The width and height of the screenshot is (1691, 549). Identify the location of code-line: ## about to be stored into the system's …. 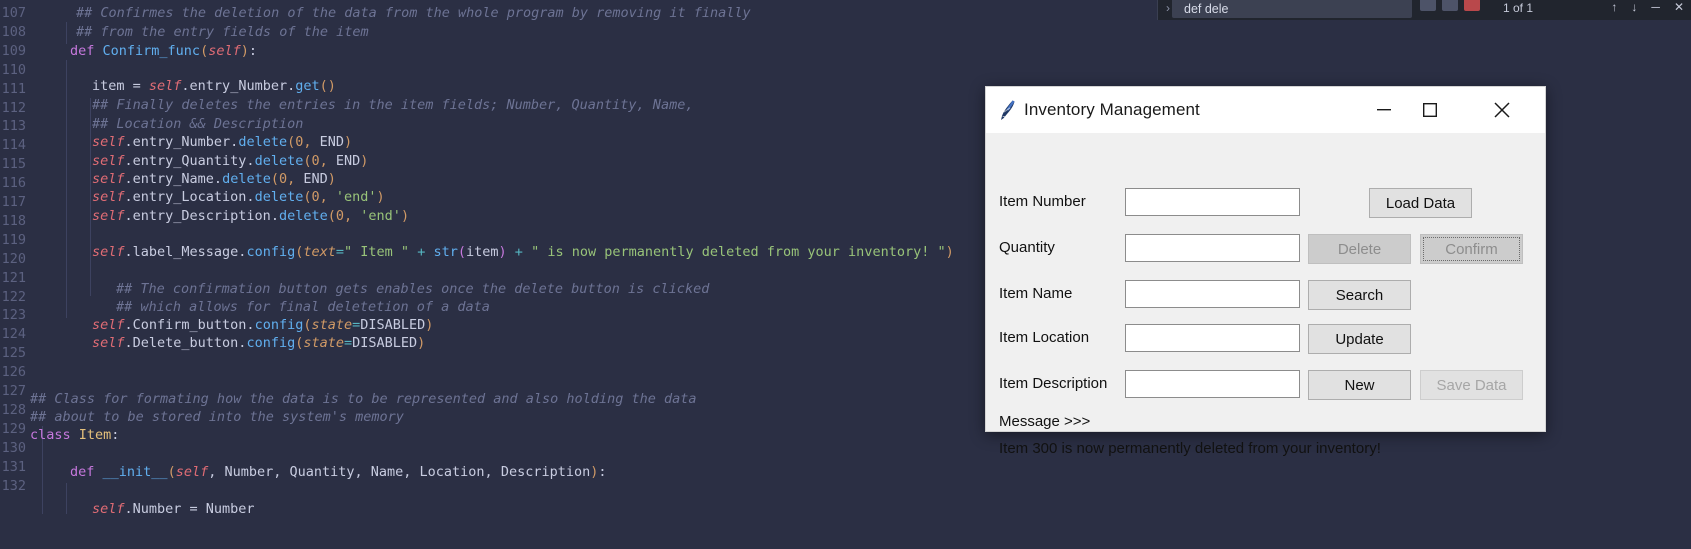
(217, 417).